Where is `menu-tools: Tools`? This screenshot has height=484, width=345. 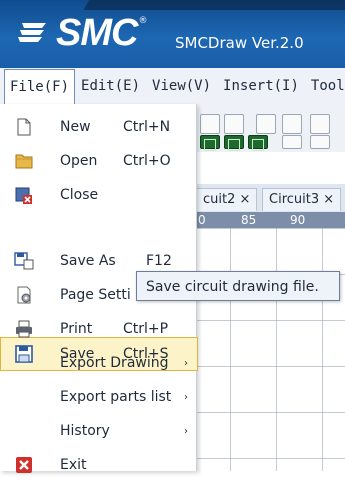 menu-tools: Tools is located at coordinates (325, 86).